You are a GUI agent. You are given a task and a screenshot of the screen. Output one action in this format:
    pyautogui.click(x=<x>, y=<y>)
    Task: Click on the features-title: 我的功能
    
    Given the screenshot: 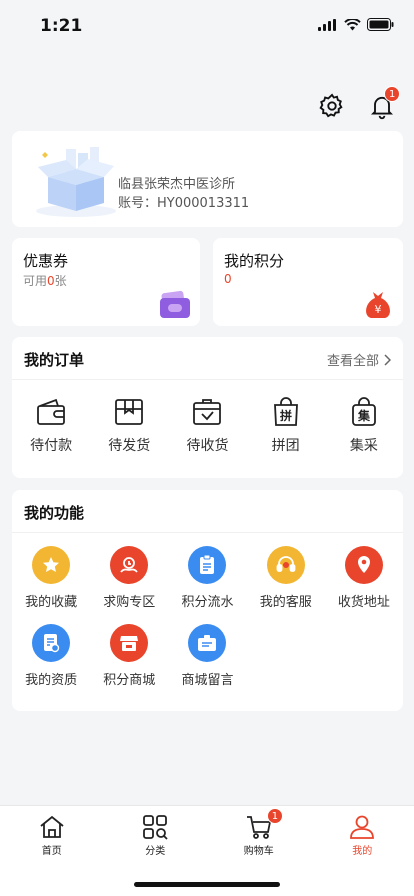 What is the action you would take?
    pyautogui.click(x=54, y=513)
    